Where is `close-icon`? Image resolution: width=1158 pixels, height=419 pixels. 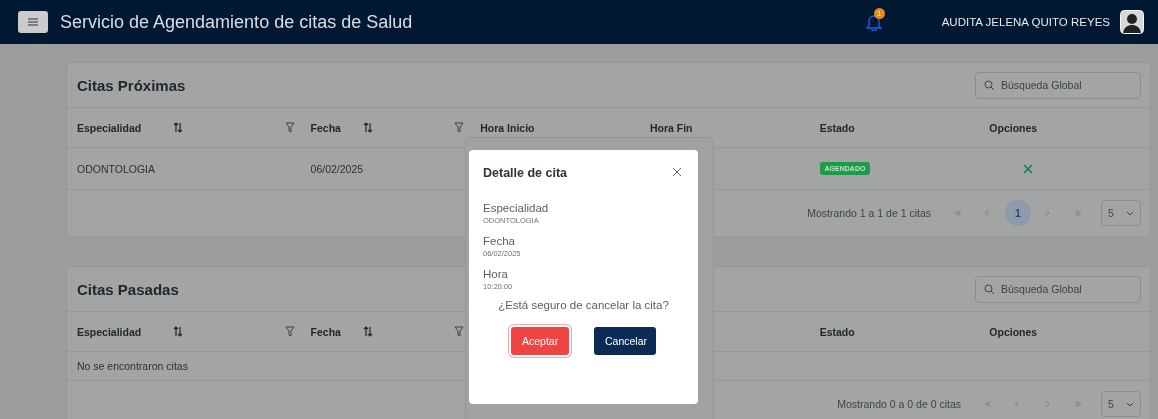
close-icon is located at coordinates (678, 173).